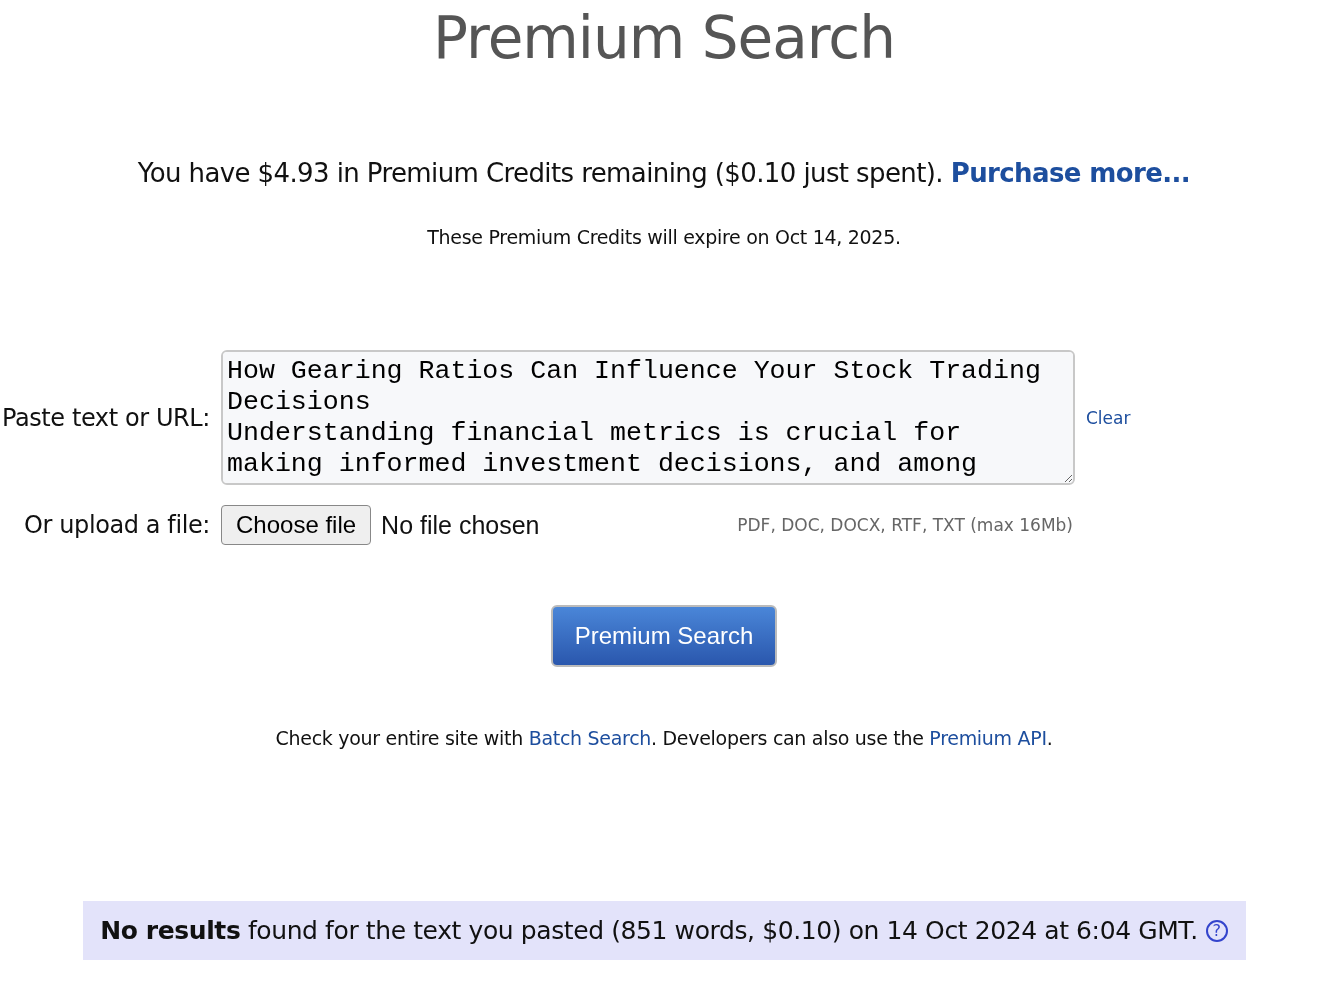  I want to click on file-types-hint: PDF, DOC, DOCX, RTF, TXT (max 16Mb), so click(905, 525).